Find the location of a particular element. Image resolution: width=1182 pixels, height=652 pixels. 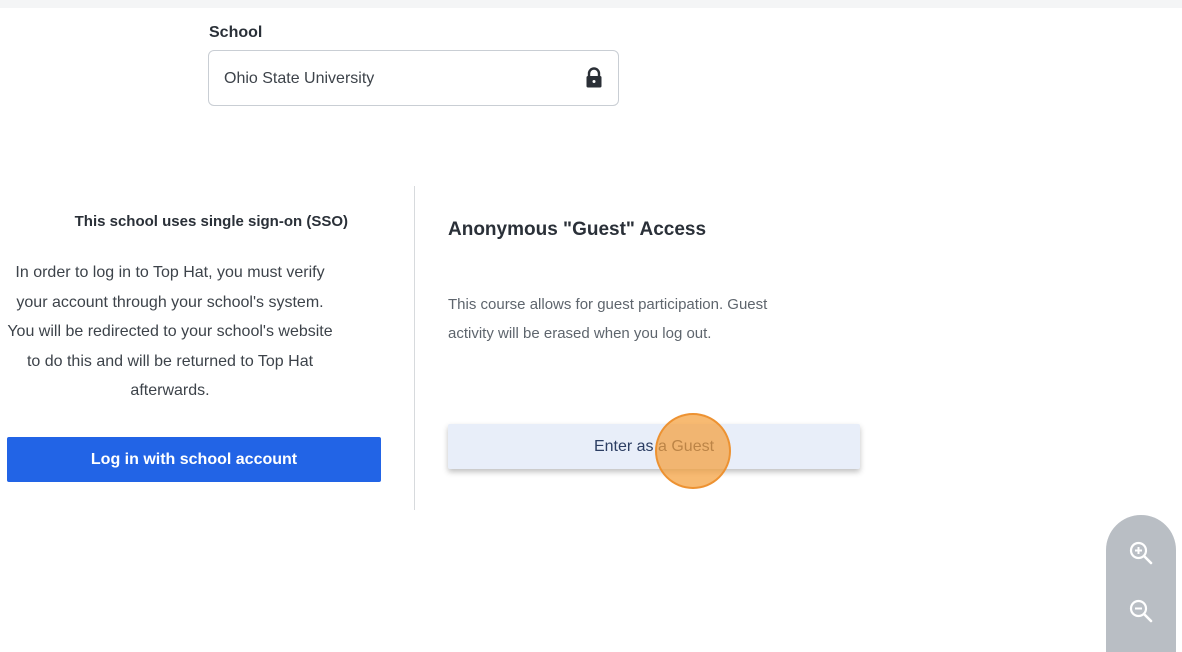

zoom-controls is located at coordinates (1141, 583).